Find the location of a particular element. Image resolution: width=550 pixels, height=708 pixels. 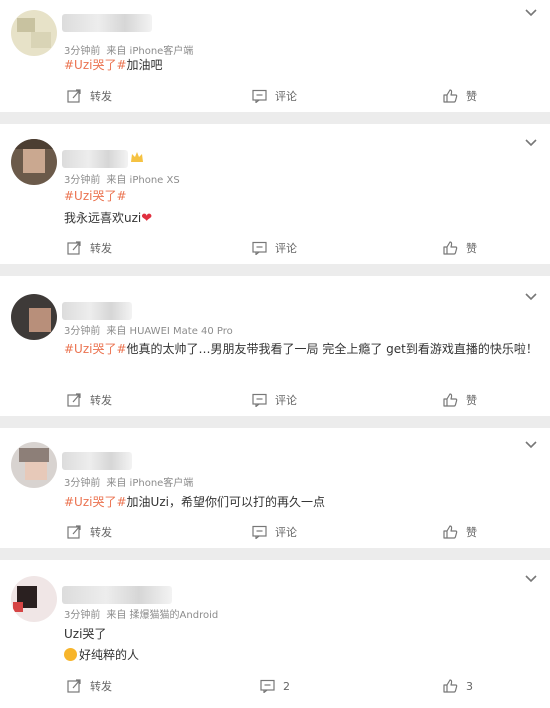

post-text: #Uzi哭了# is located at coordinates (95, 195).